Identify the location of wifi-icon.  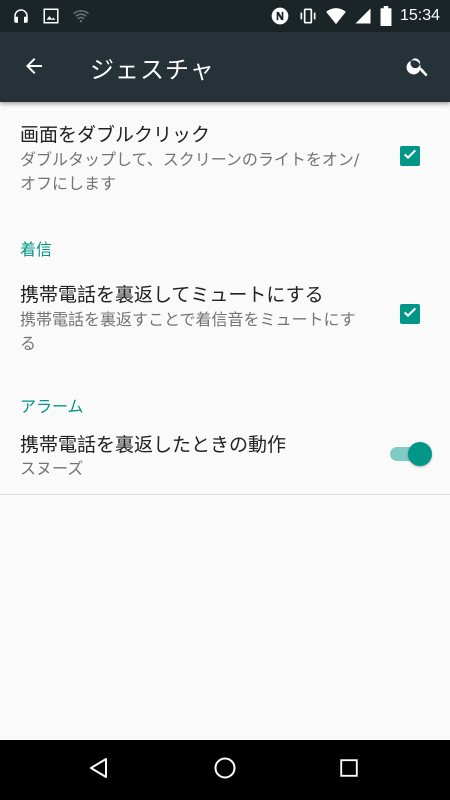
(336, 16).